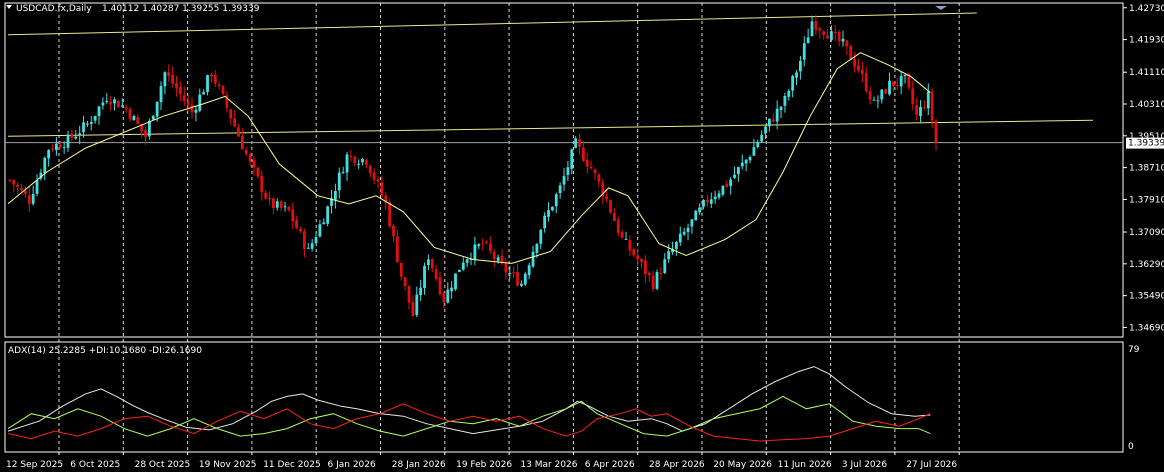 Image resolution: width=1164 pixels, height=472 pixels. I want to click on y-tick-label: 1.42730, so click(1146, 9).